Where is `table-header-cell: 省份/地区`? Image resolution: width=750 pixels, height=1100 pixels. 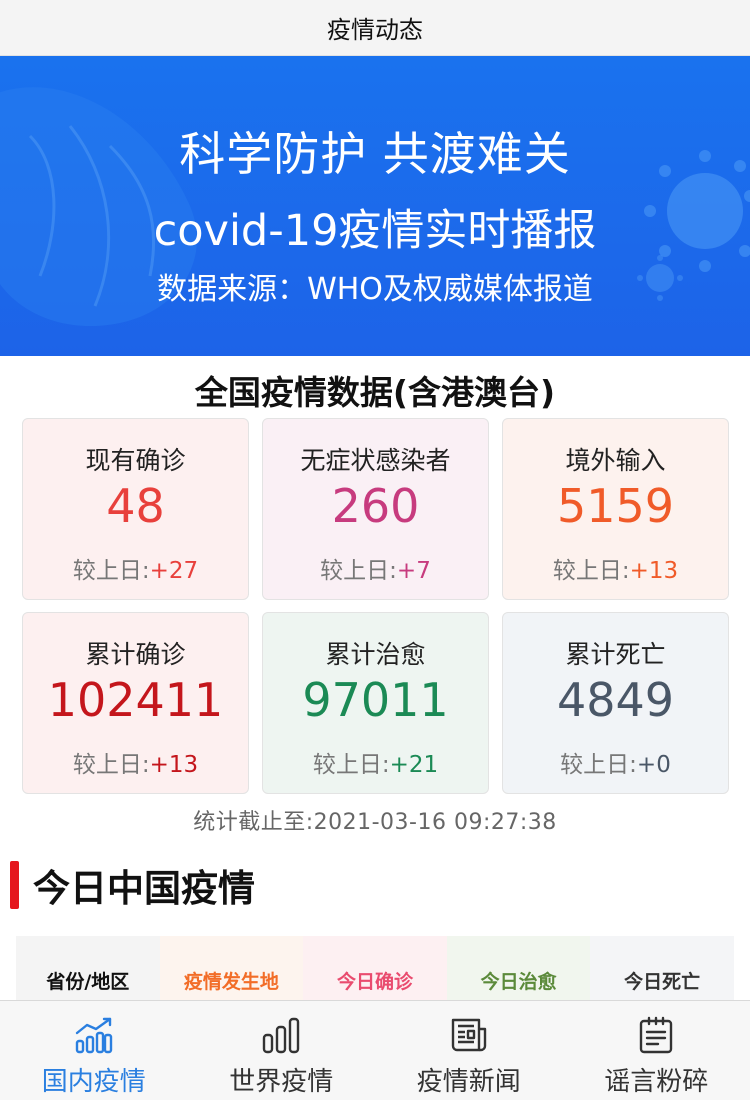
table-header-cell: 省份/地区 is located at coordinates (88, 971).